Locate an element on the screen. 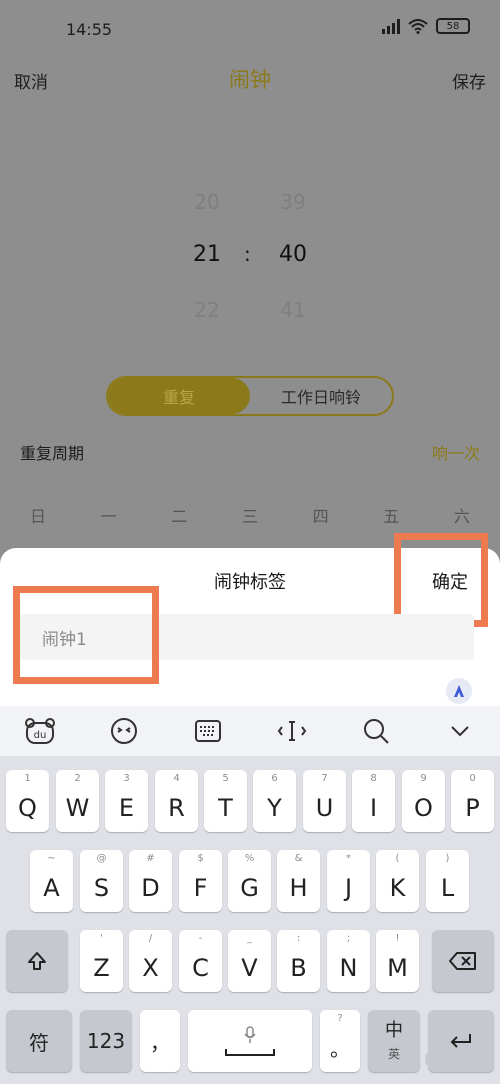 This screenshot has height=1084, width=500. backspace-icon is located at coordinates (462, 961).